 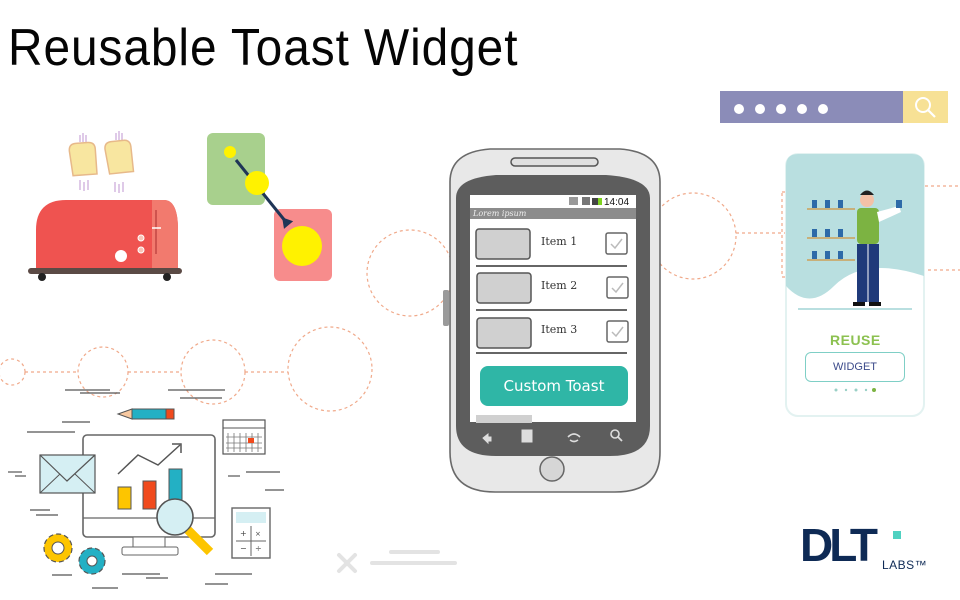 What do you see at coordinates (897, 535) in the screenshot?
I see `logo-accent-mark` at bounding box center [897, 535].